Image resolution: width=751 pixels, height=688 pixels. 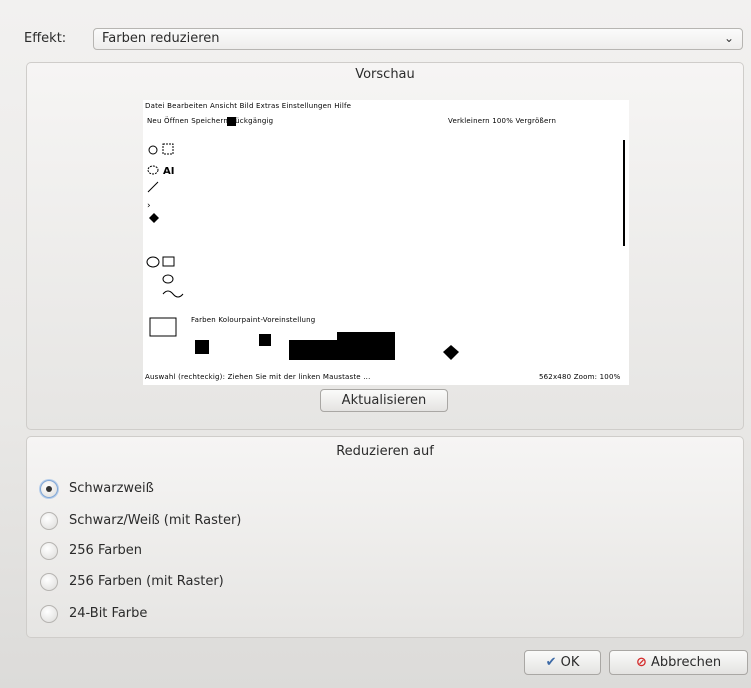 What do you see at coordinates (570, 662) in the screenshot?
I see `ok-button-label: OK` at bounding box center [570, 662].